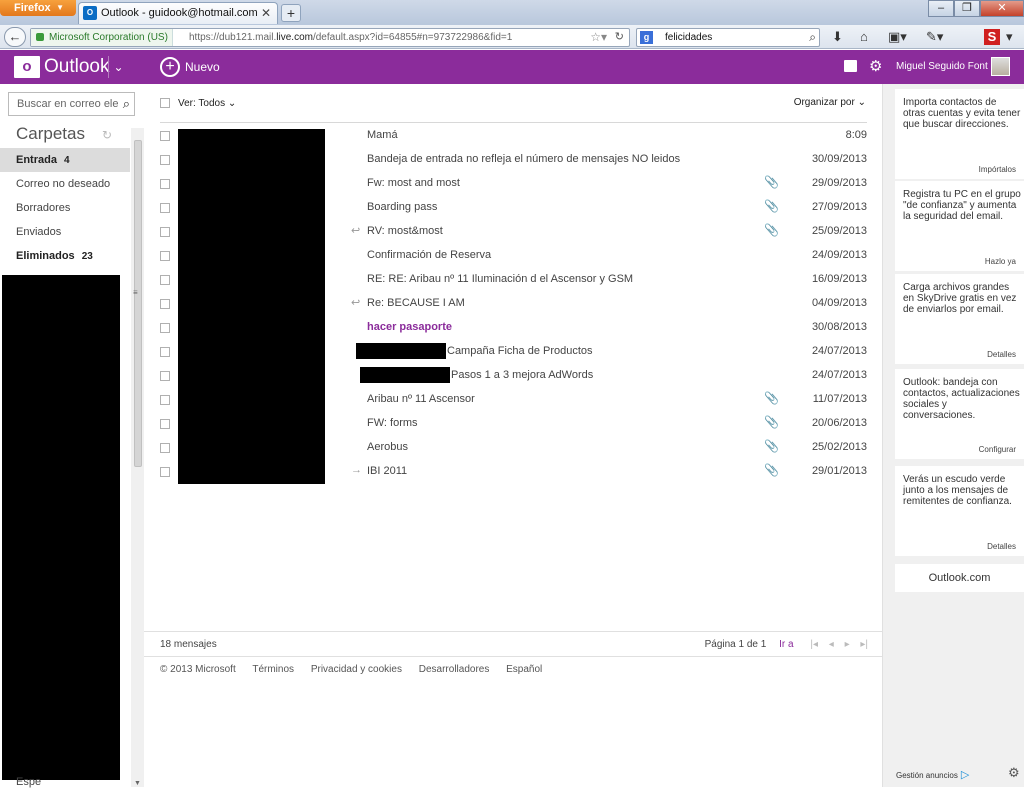 This screenshot has width=1024, height=788. Describe the element at coordinates (997, 449) in the screenshot. I see `ad-link: Configurar` at that location.